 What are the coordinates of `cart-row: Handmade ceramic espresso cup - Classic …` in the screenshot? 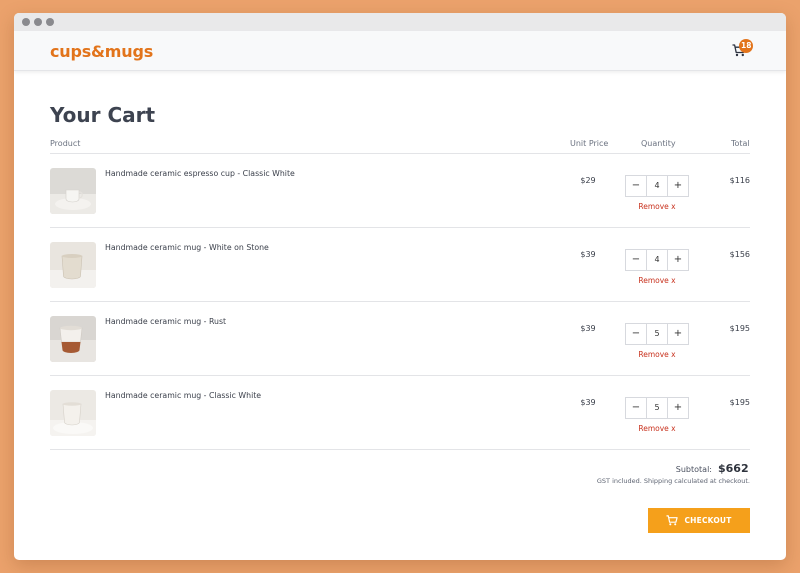 It's located at (400, 191).